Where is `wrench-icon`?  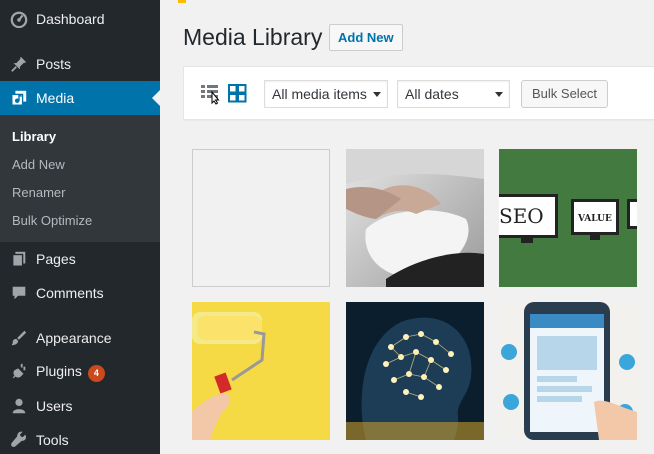 wrench-icon is located at coordinates (19, 439).